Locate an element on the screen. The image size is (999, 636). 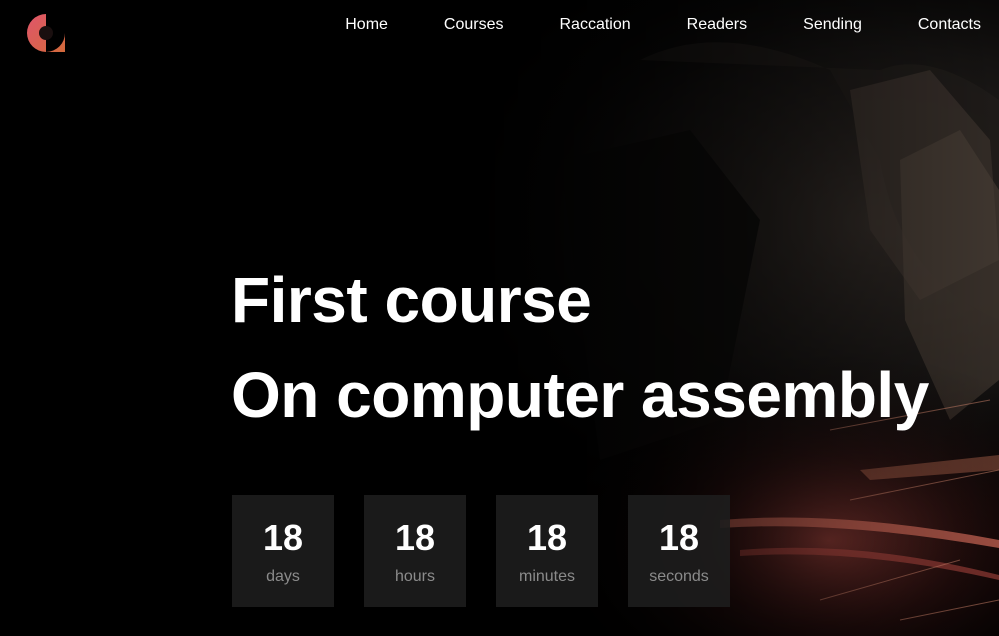
countdown-unit: days is located at coordinates (283, 576).